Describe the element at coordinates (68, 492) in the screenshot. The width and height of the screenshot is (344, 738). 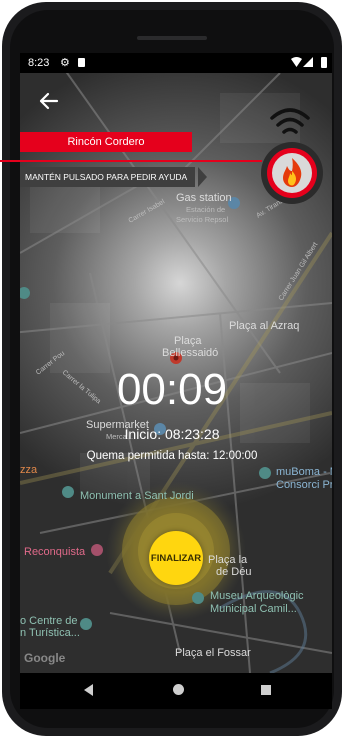
I see `monument-pin` at that location.